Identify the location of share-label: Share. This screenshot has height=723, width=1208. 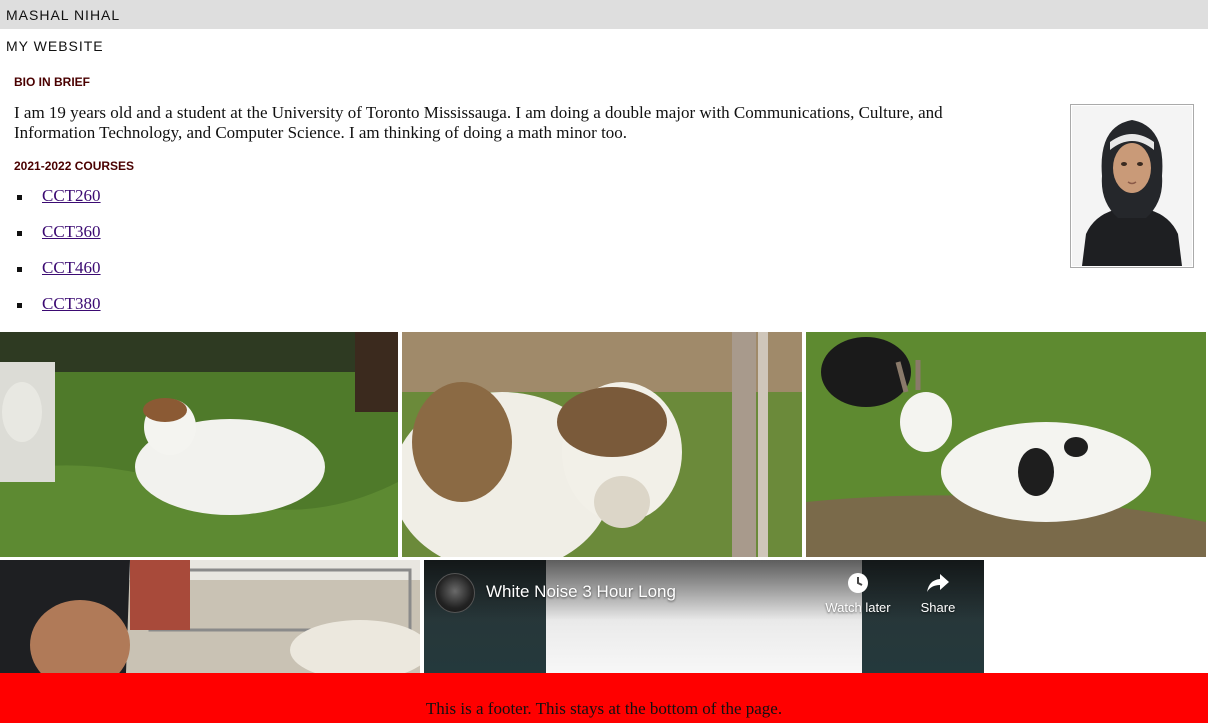
(938, 607).